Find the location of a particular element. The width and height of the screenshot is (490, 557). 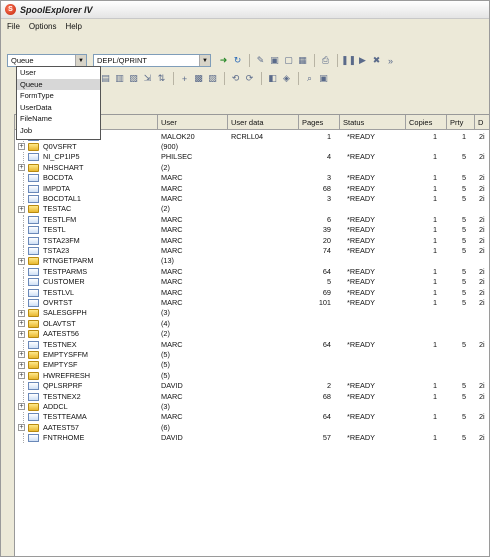

table-row: + EMPTYSFFM (5) is located at coordinates (252, 355).